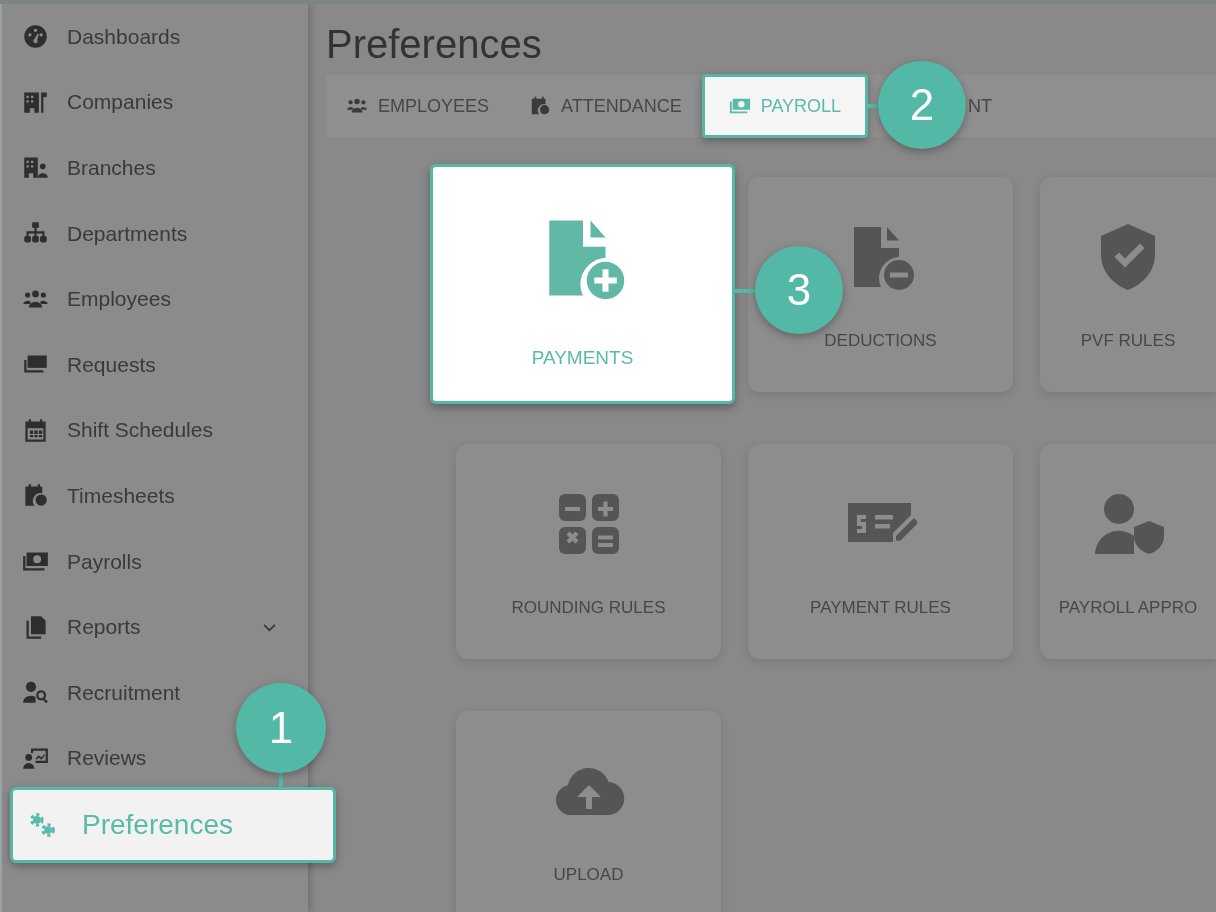 The image size is (1216, 912). I want to click on page-title: Preferences, so click(434, 44).